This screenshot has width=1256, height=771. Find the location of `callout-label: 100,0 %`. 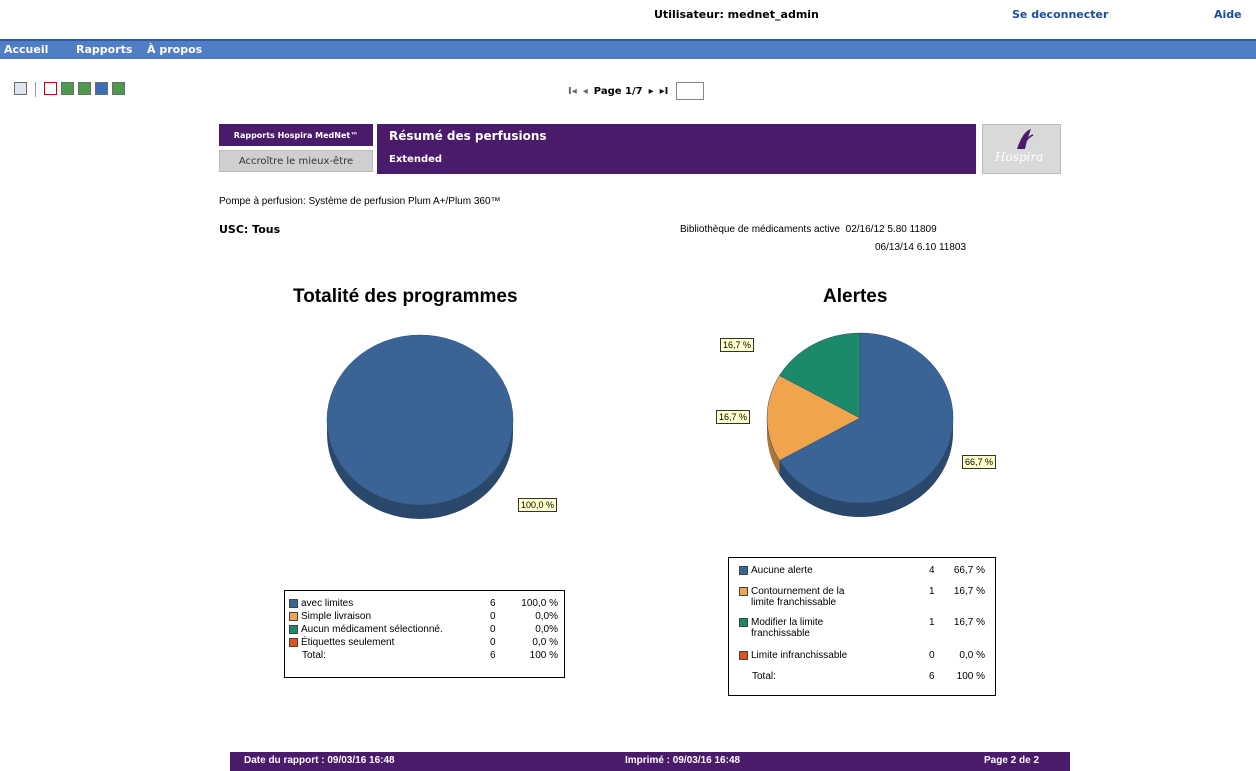

callout-label: 100,0 % is located at coordinates (538, 505).